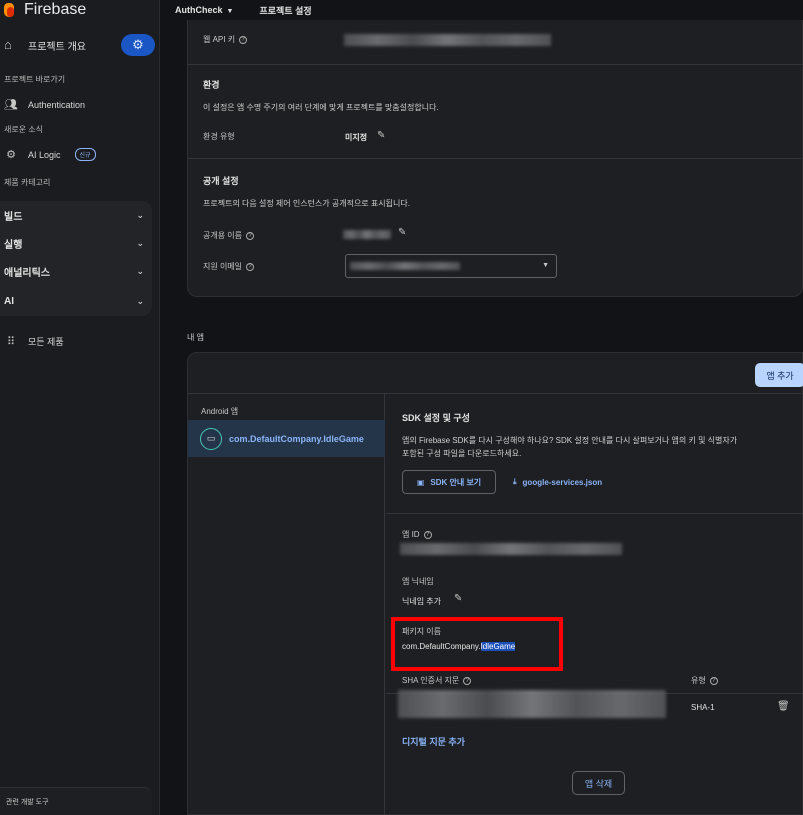 Image resolution: width=803 pixels, height=815 pixels. Describe the element at coordinates (286, 604) in the screenshot. I see `app-list: Android 앱 ▭ com.DefaultCompany.IdleGame` at that location.